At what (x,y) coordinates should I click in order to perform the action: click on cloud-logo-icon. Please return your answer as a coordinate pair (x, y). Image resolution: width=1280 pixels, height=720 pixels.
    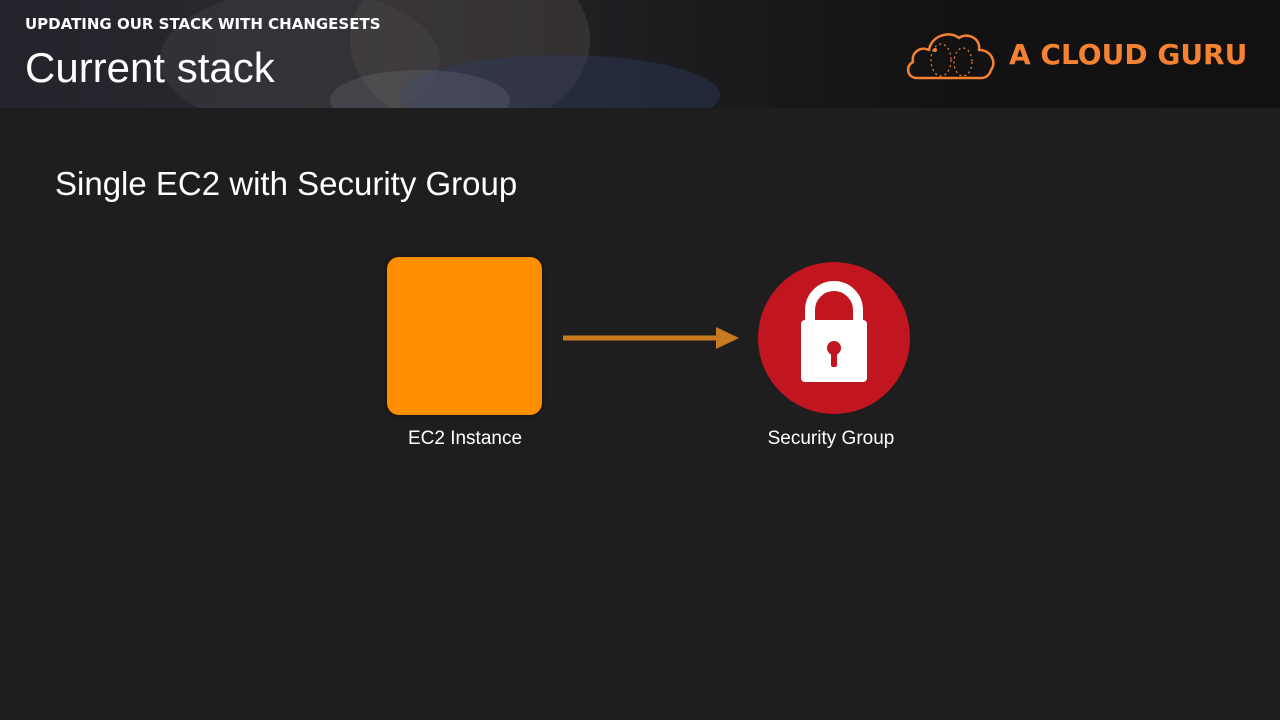
    Looking at the image, I should click on (950, 56).